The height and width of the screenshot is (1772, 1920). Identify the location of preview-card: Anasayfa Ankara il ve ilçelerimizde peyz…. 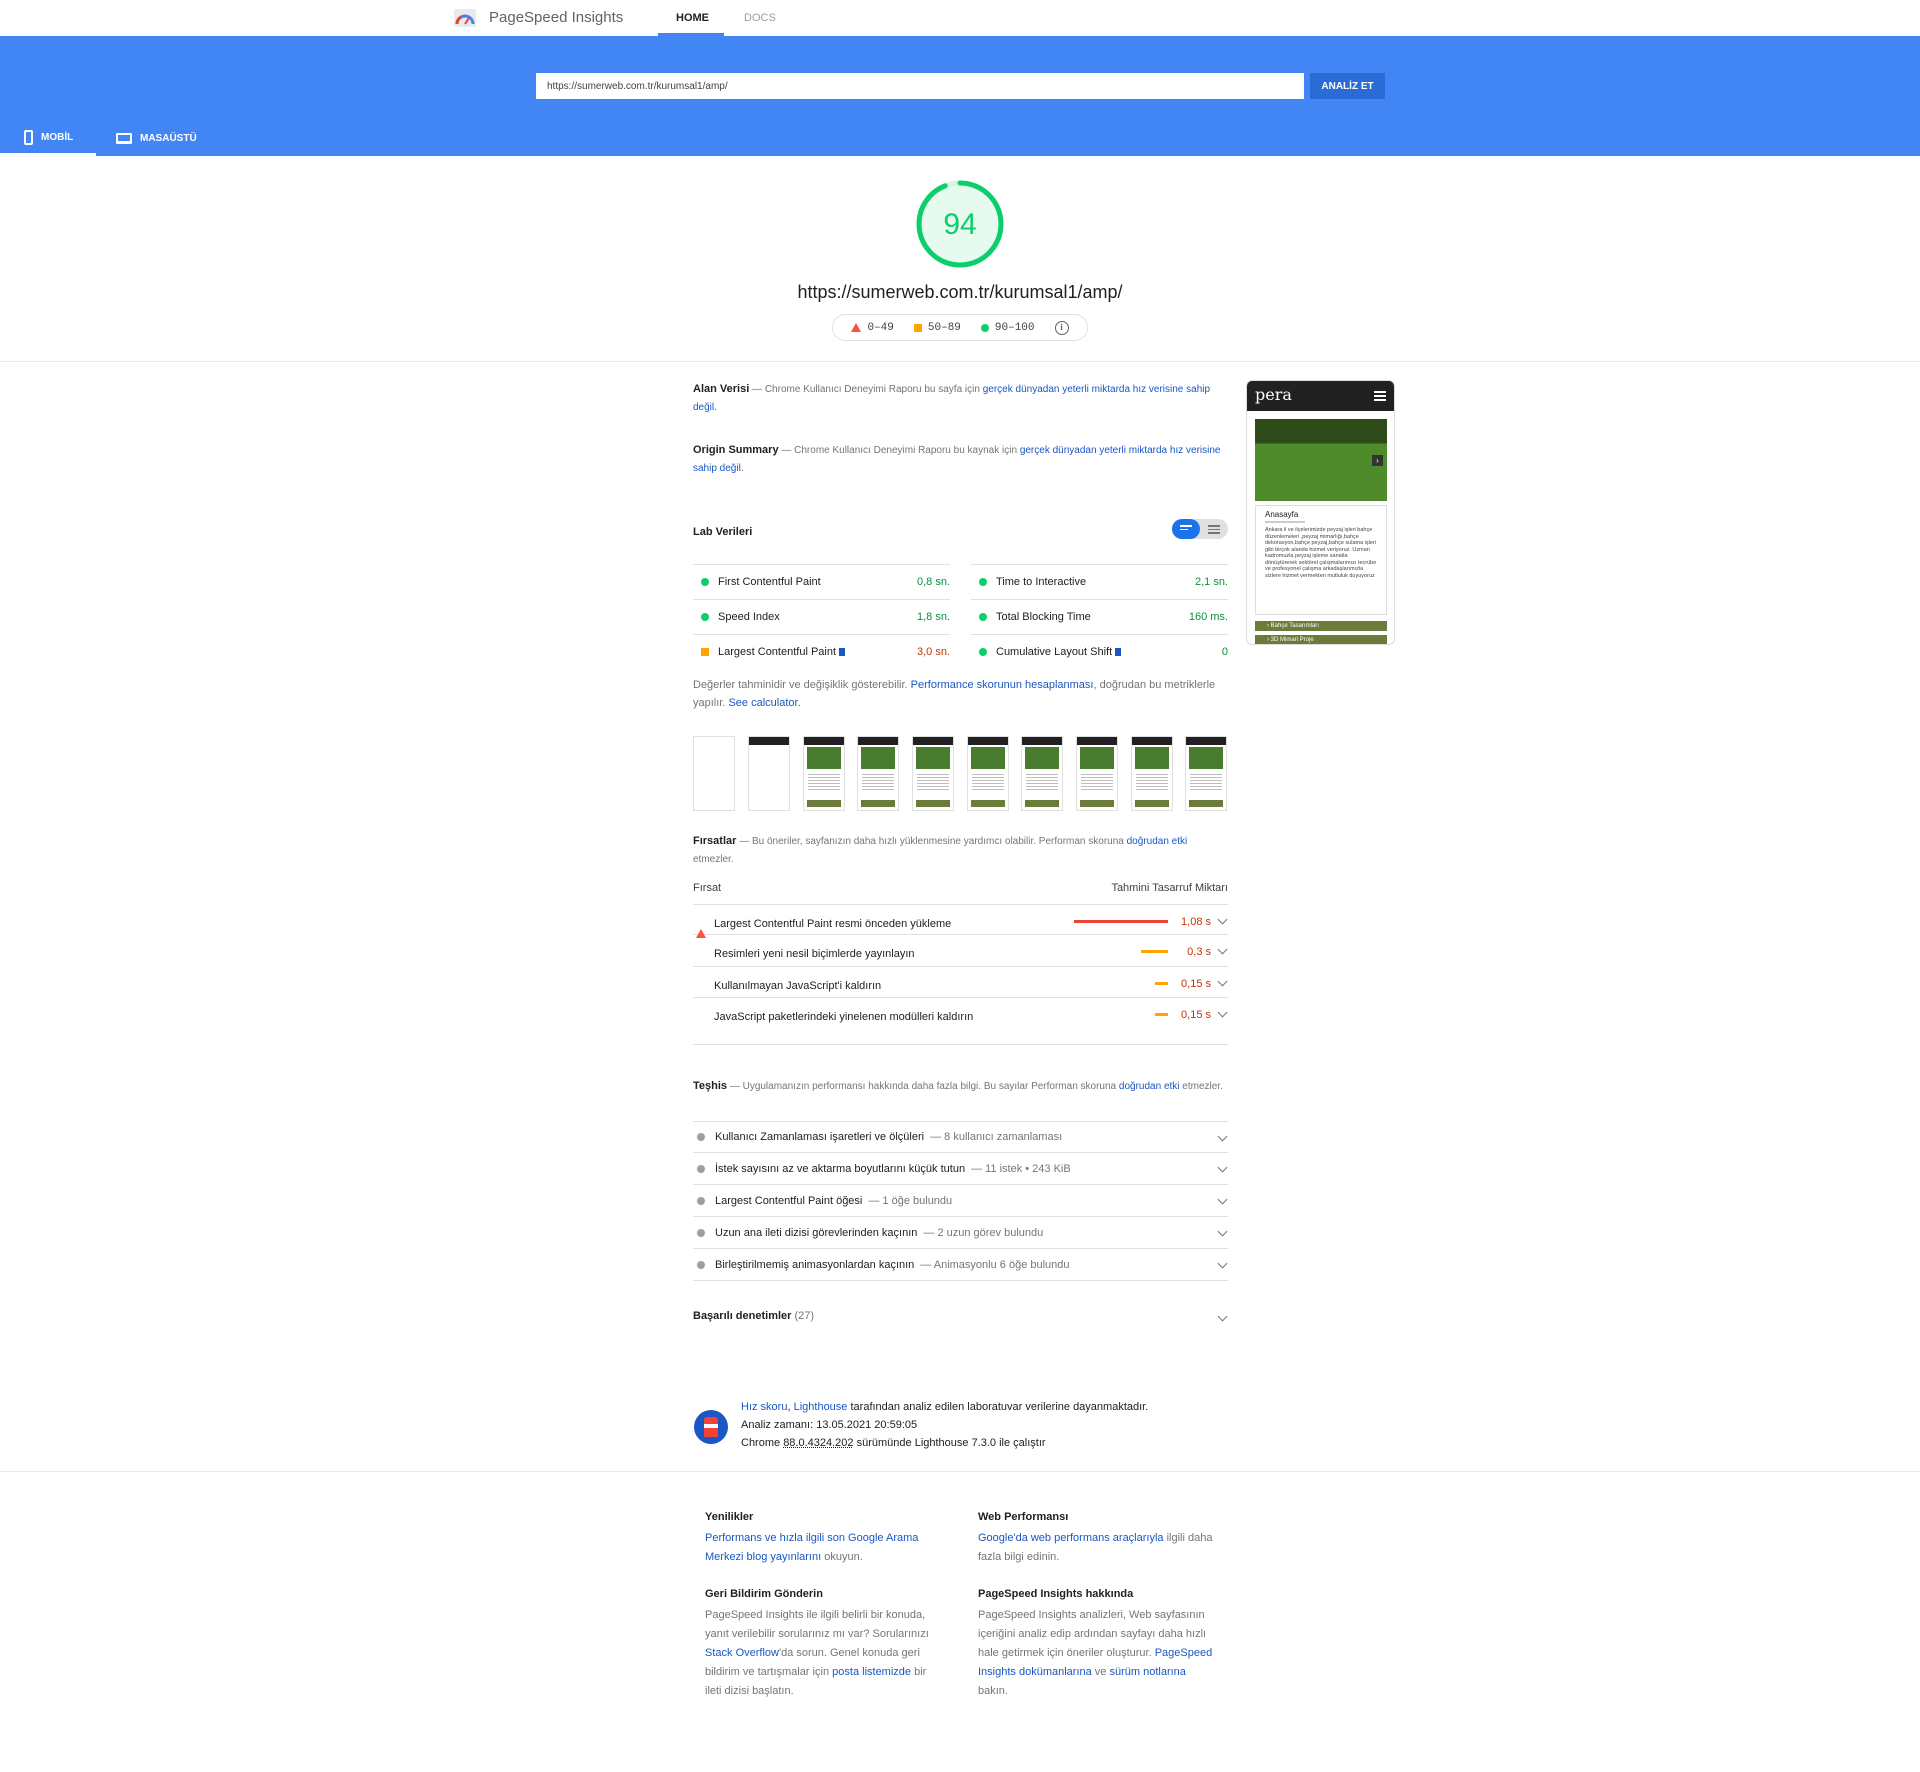
(1321, 560).